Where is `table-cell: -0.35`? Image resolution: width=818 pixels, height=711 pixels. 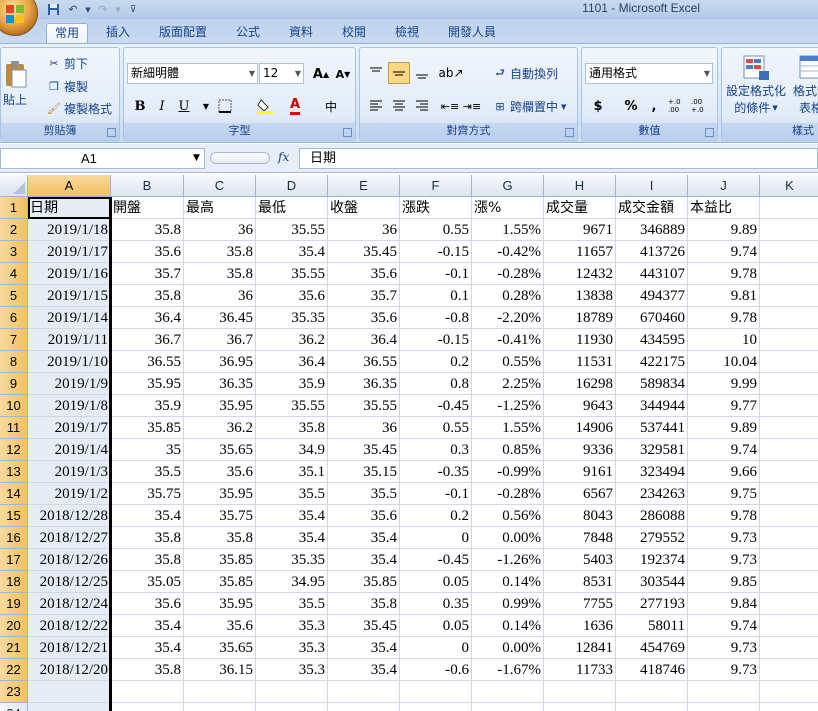
table-cell: -0.35 is located at coordinates (436, 472).